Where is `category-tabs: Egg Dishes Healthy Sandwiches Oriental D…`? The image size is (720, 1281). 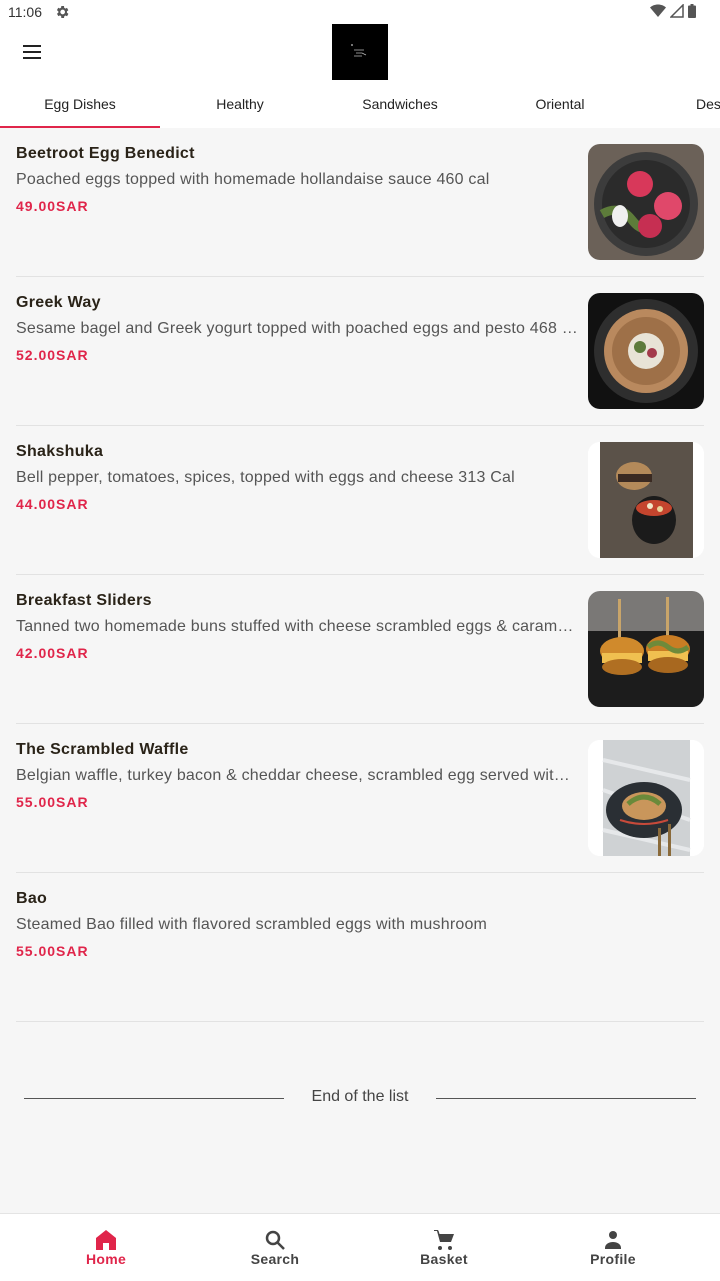 category-tabs: Egg Dishes Healthy Sandwiches Oriental D… is located at coordinates (360, 104).